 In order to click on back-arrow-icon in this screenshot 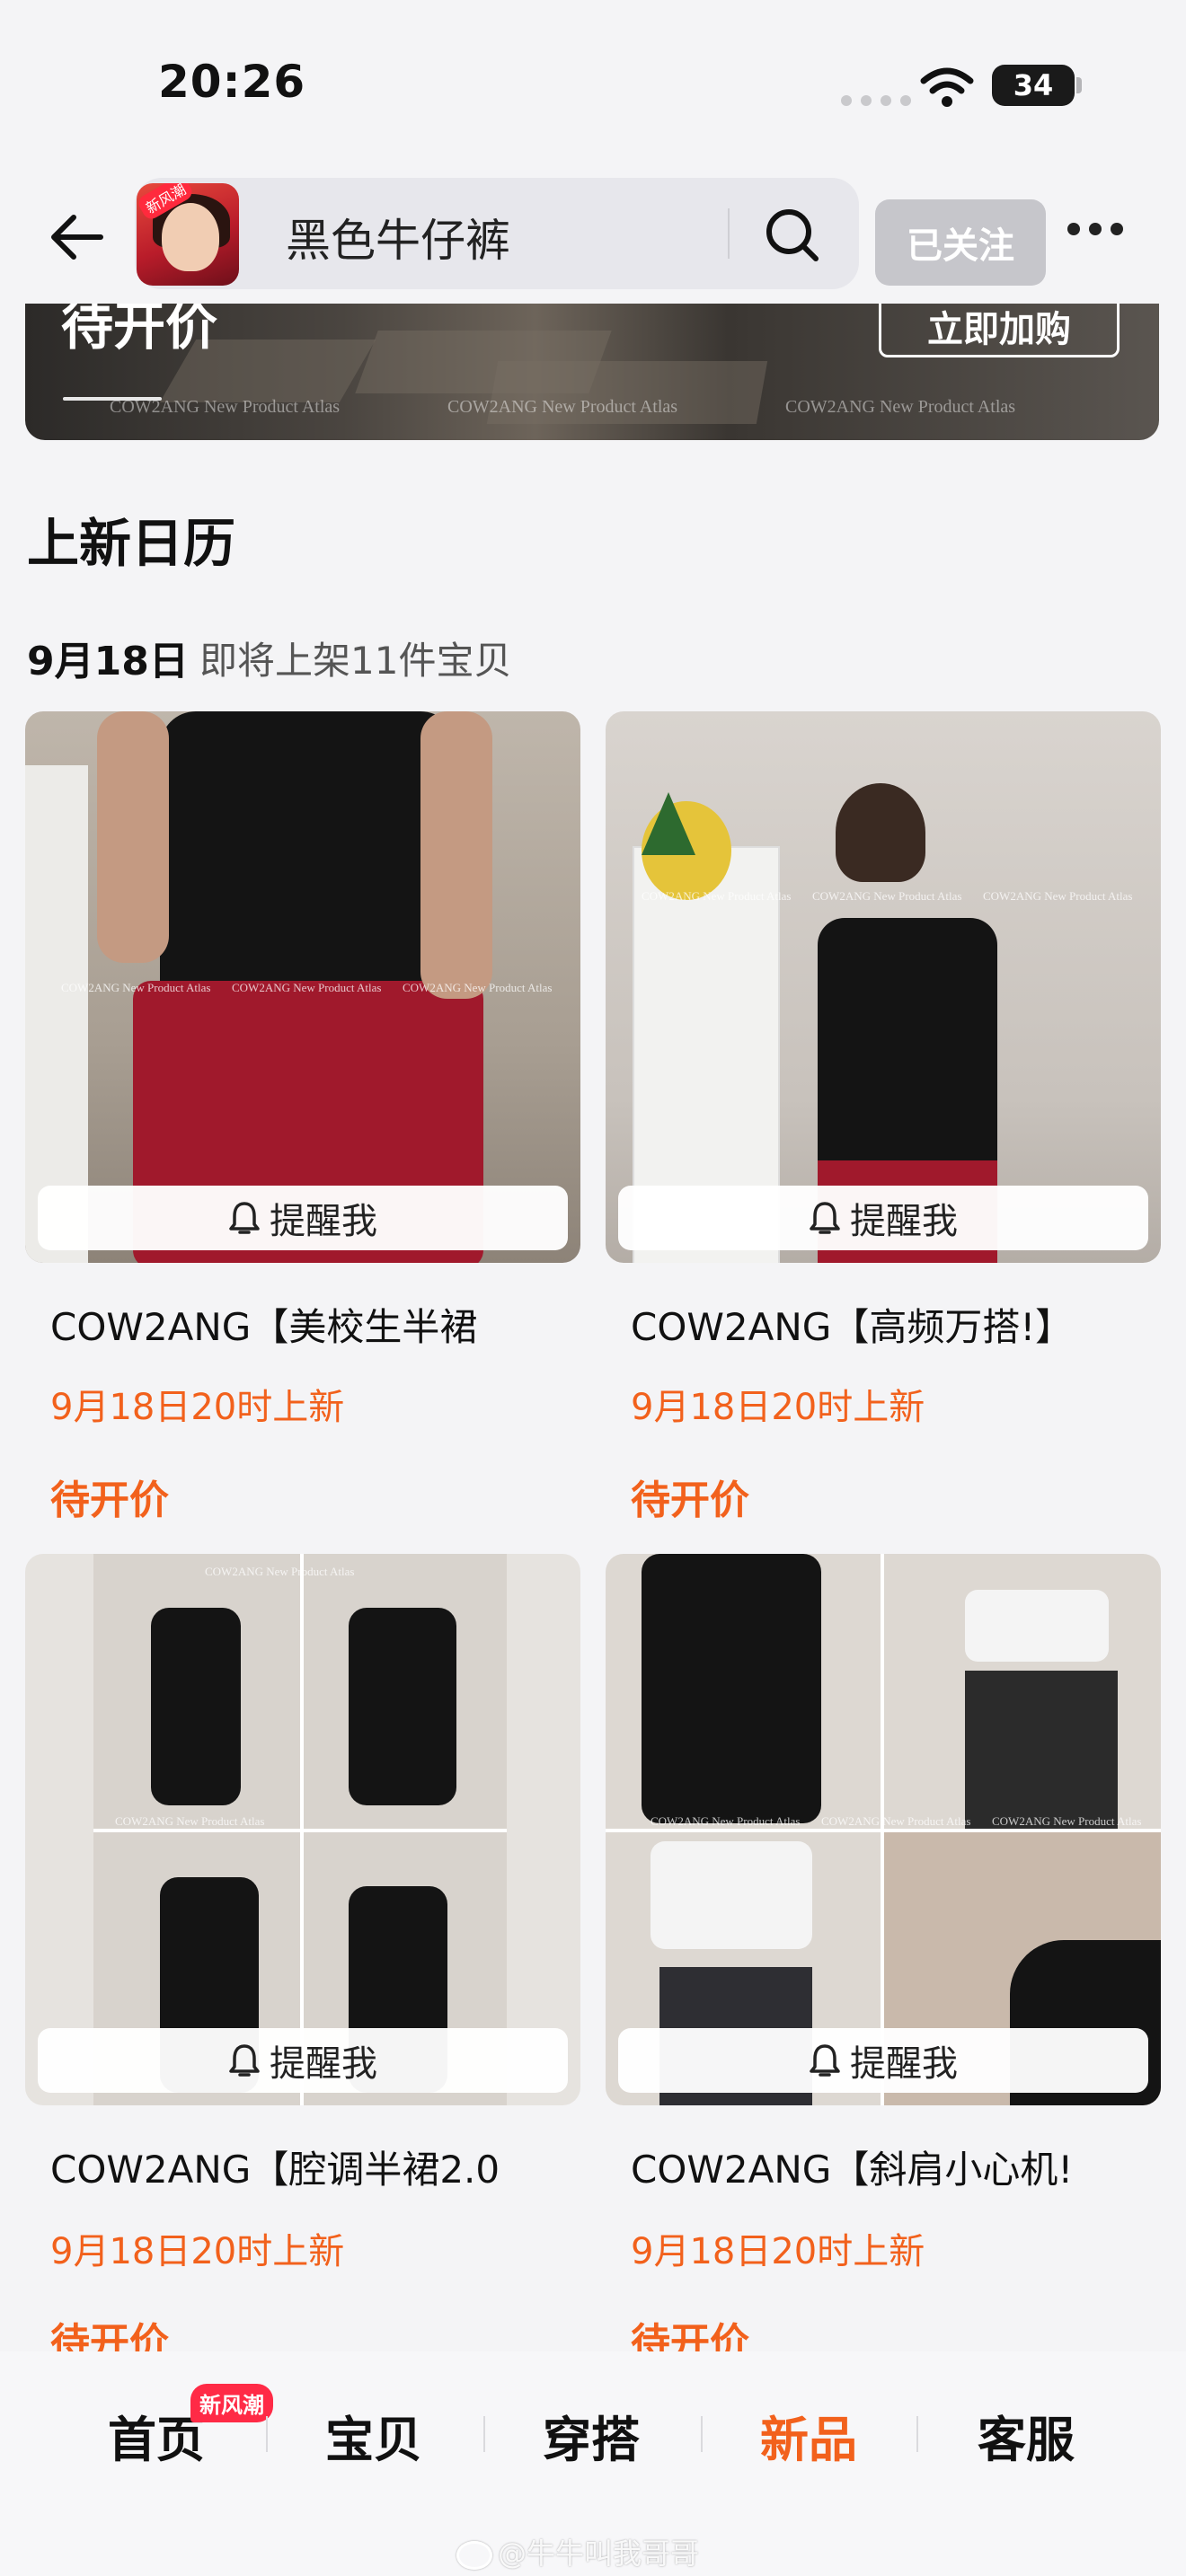, I will do `click(77, 237)`.